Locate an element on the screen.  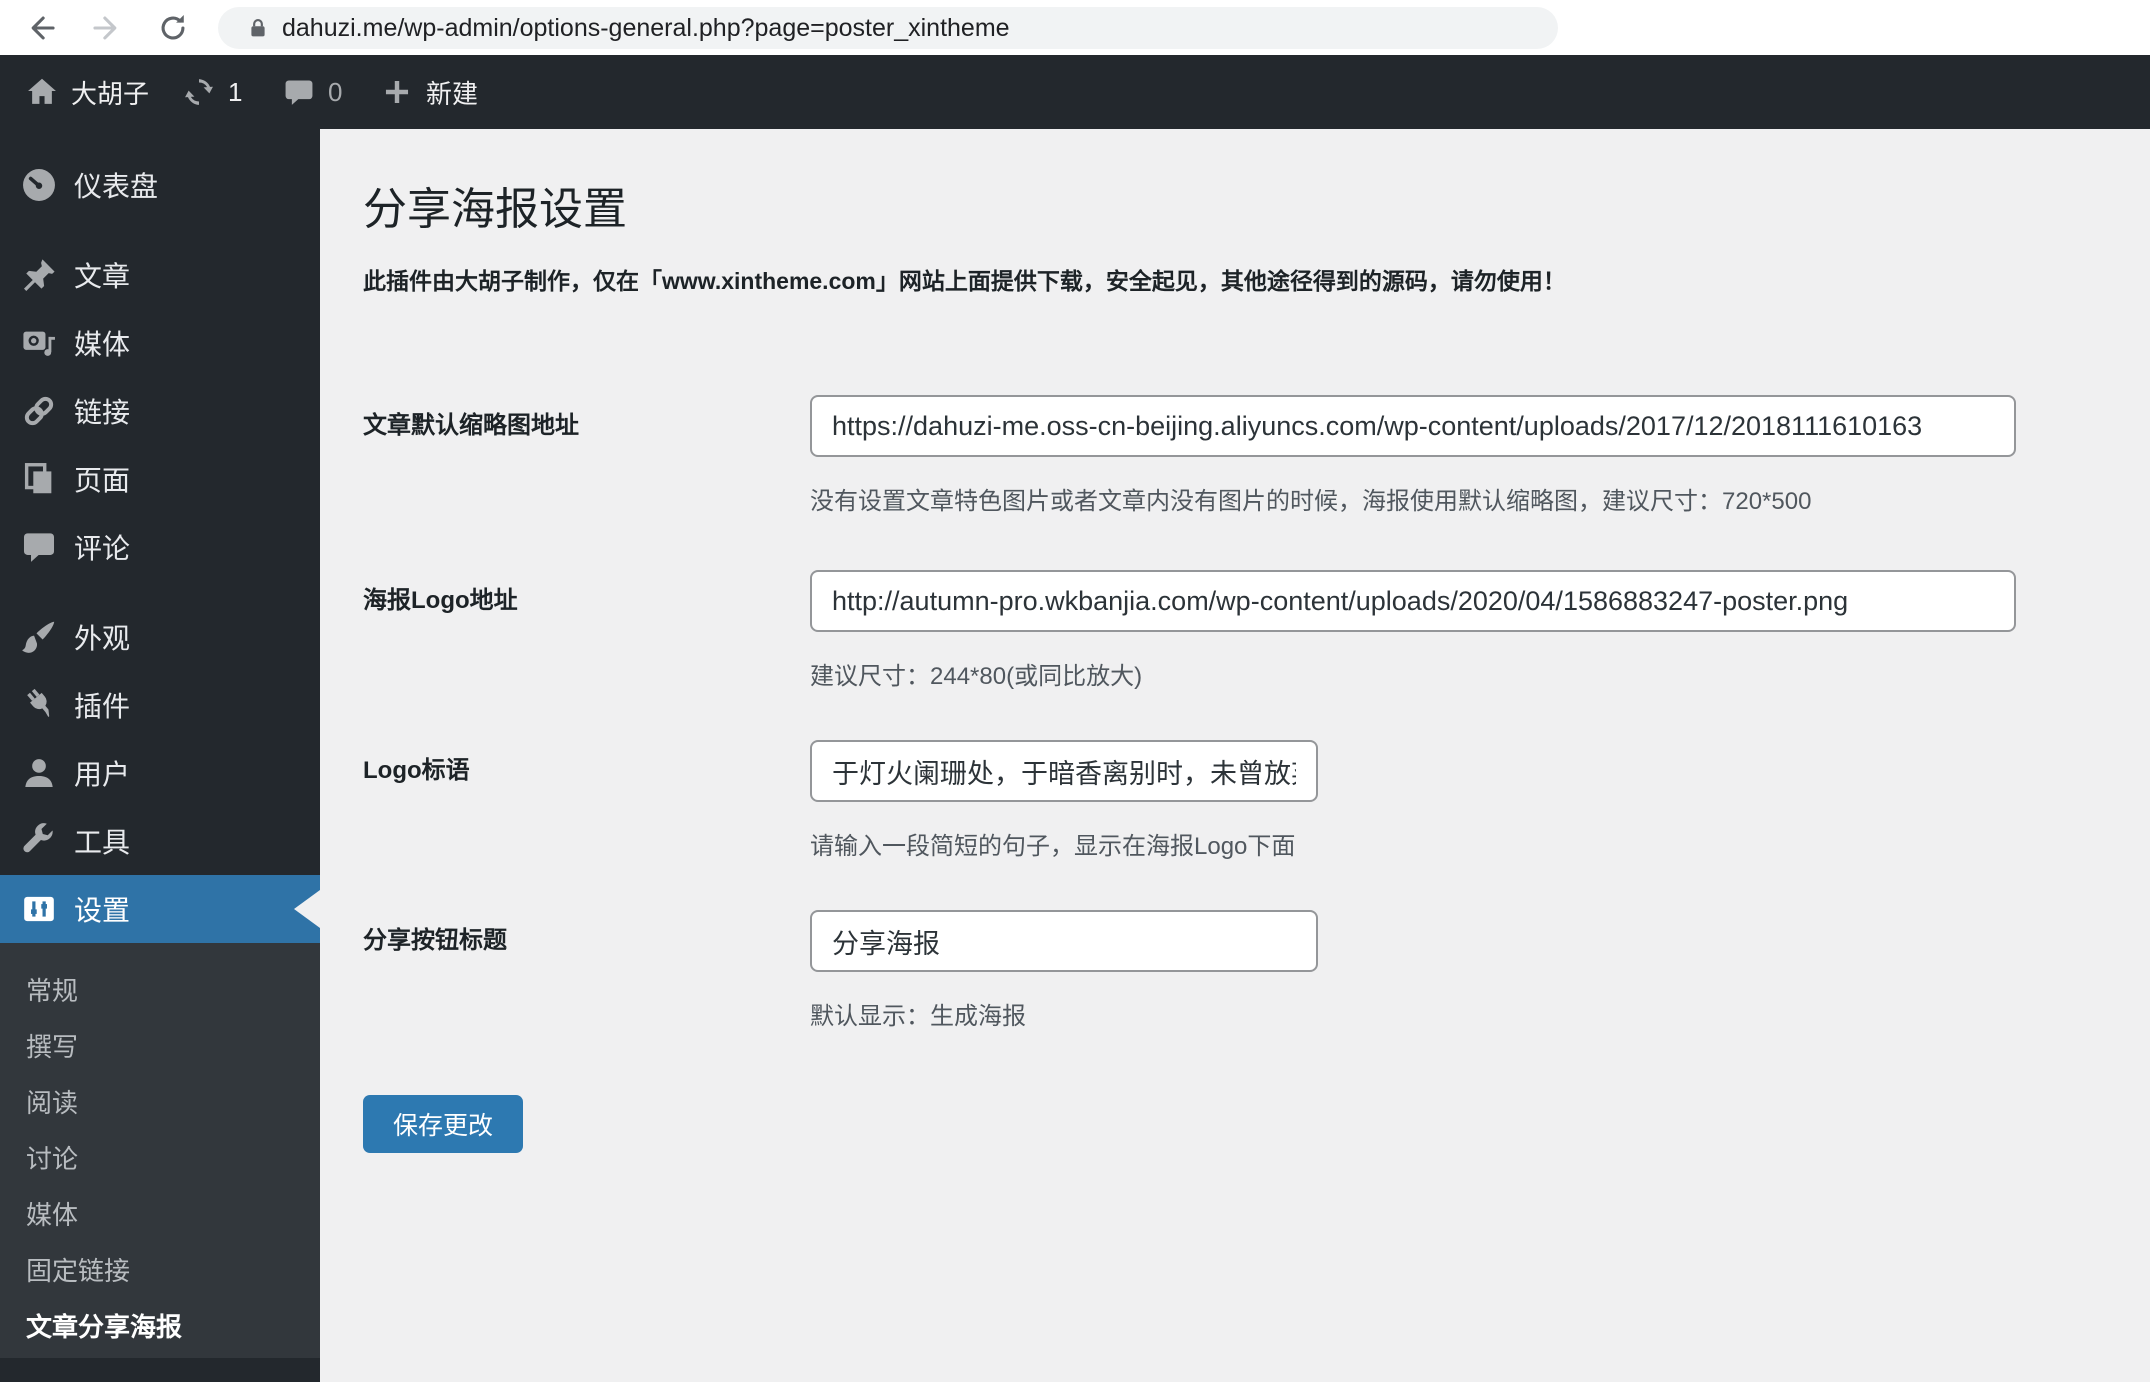
field-label: 文章默认缩略图地址 is located at coordinates (471, 425).